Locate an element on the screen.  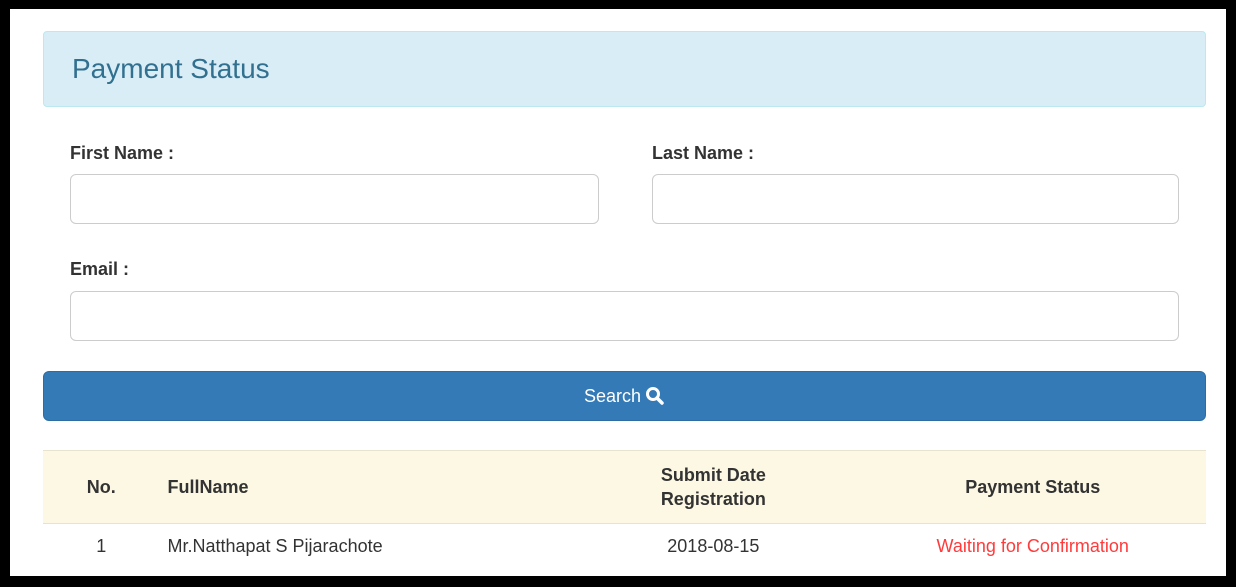
row-fullname: Mr.Natthapat S Pijarachote is located at coordinates (275, 545).